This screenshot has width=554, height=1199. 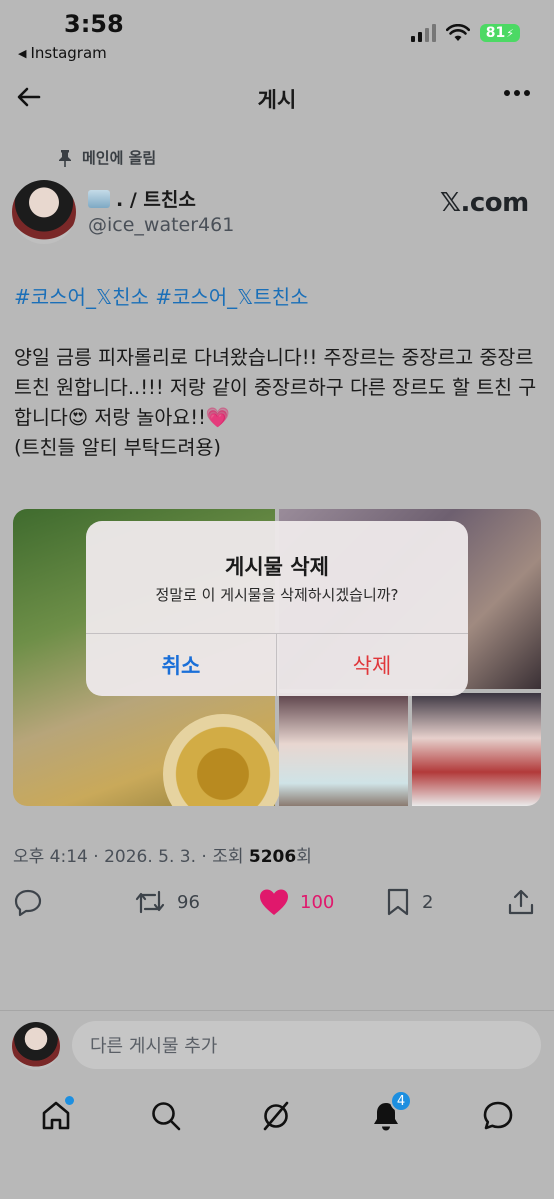 What do you see at coordinates (99, 198) in the screenshot?
I see `ice-cube-emoji-icon` at bounding box center [99, 198].